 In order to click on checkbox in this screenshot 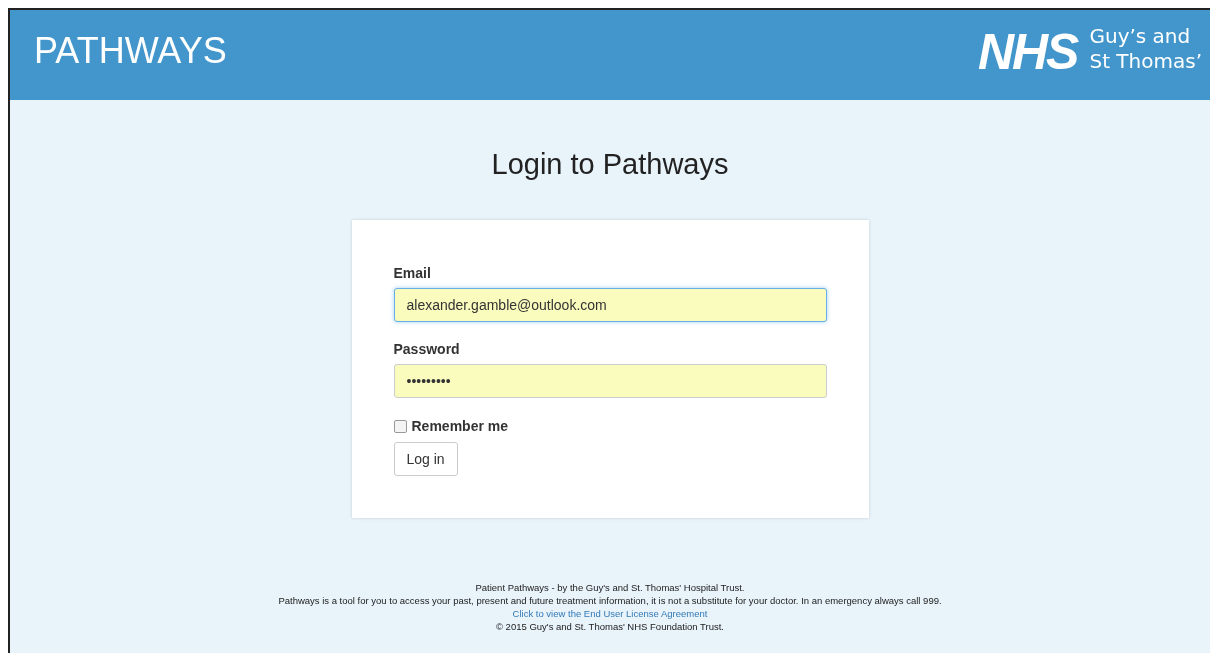, I will do `click(400, 426)`.